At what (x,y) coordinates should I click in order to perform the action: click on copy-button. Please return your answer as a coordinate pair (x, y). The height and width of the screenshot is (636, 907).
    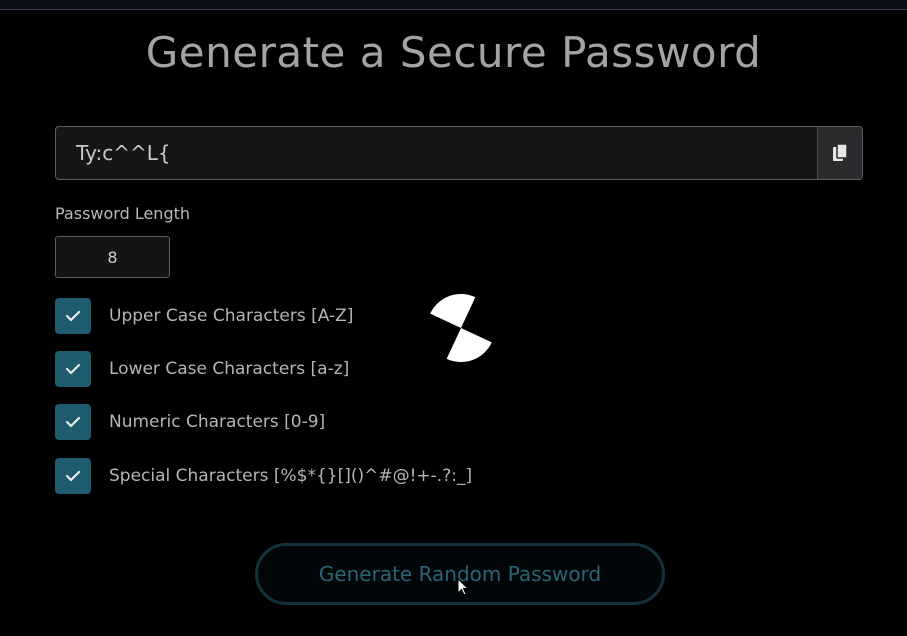
    Looking at the image, I should click on (839, 153).